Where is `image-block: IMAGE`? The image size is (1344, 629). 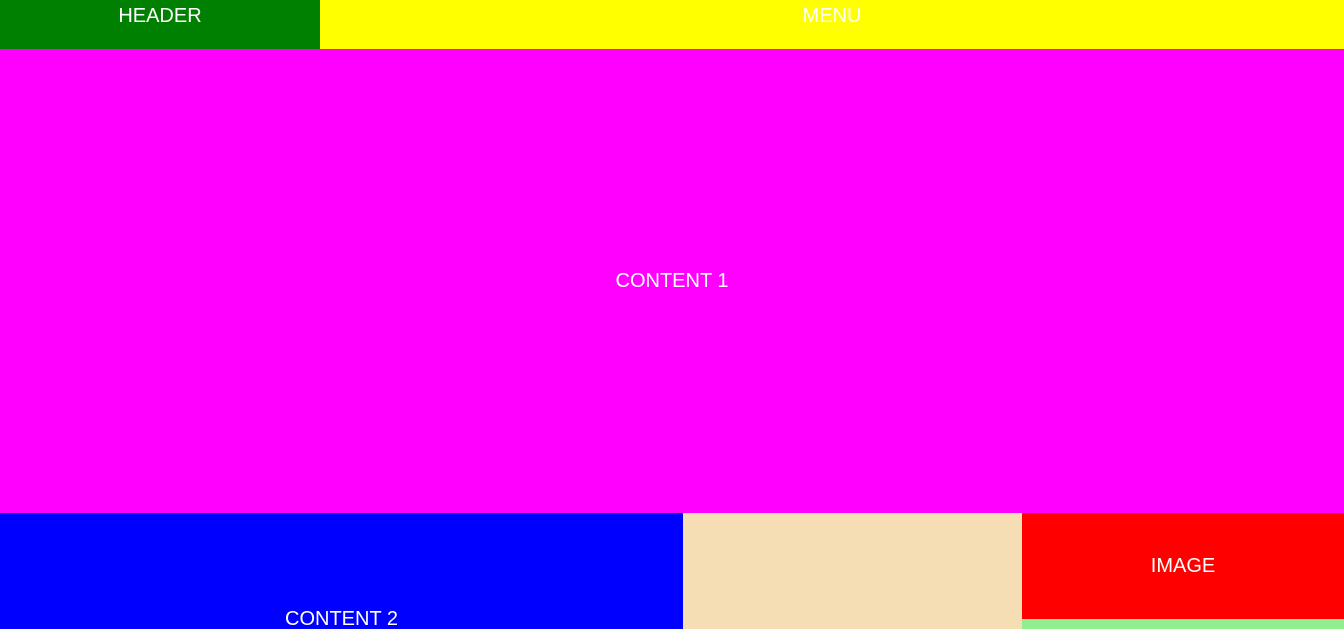
image-block: IMAGE is located at coordinates (1183, 566).